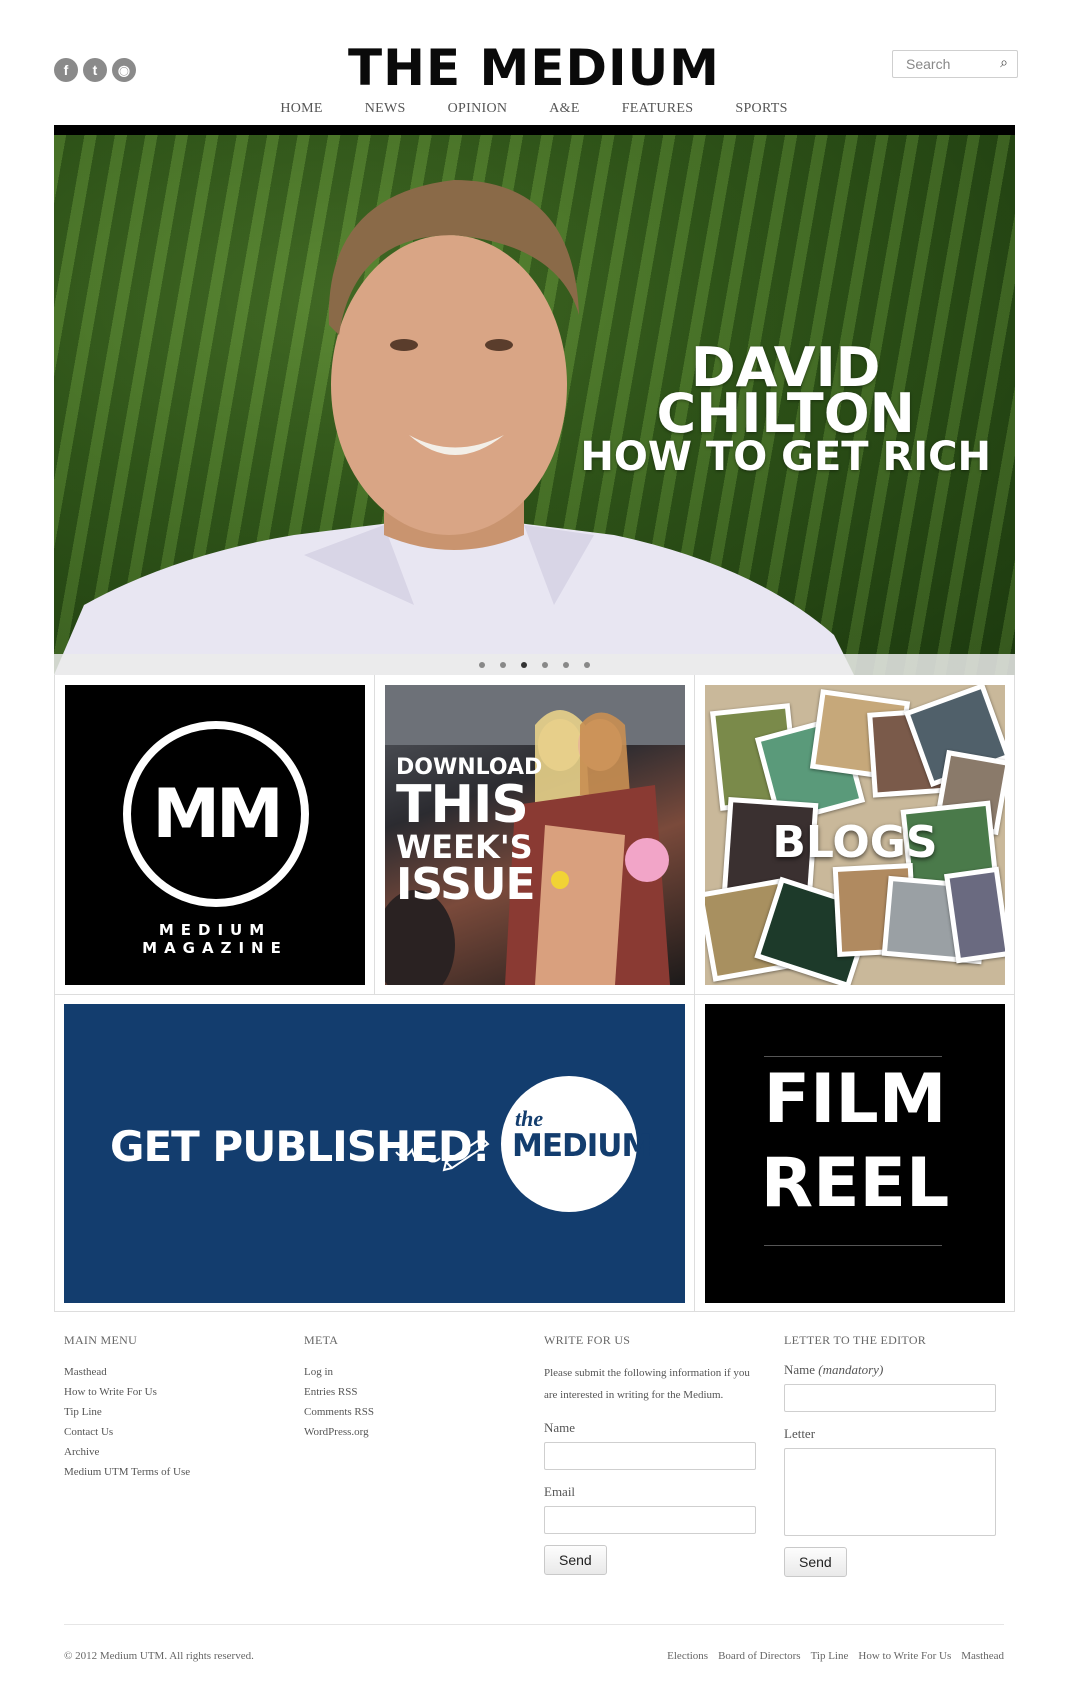 The height and width of the screenshot is (1705, 1068). Describe the element at coordinates (404, 1432) in the screenshot. I see `meta-link-wordpress: WordPress.org` at that location.